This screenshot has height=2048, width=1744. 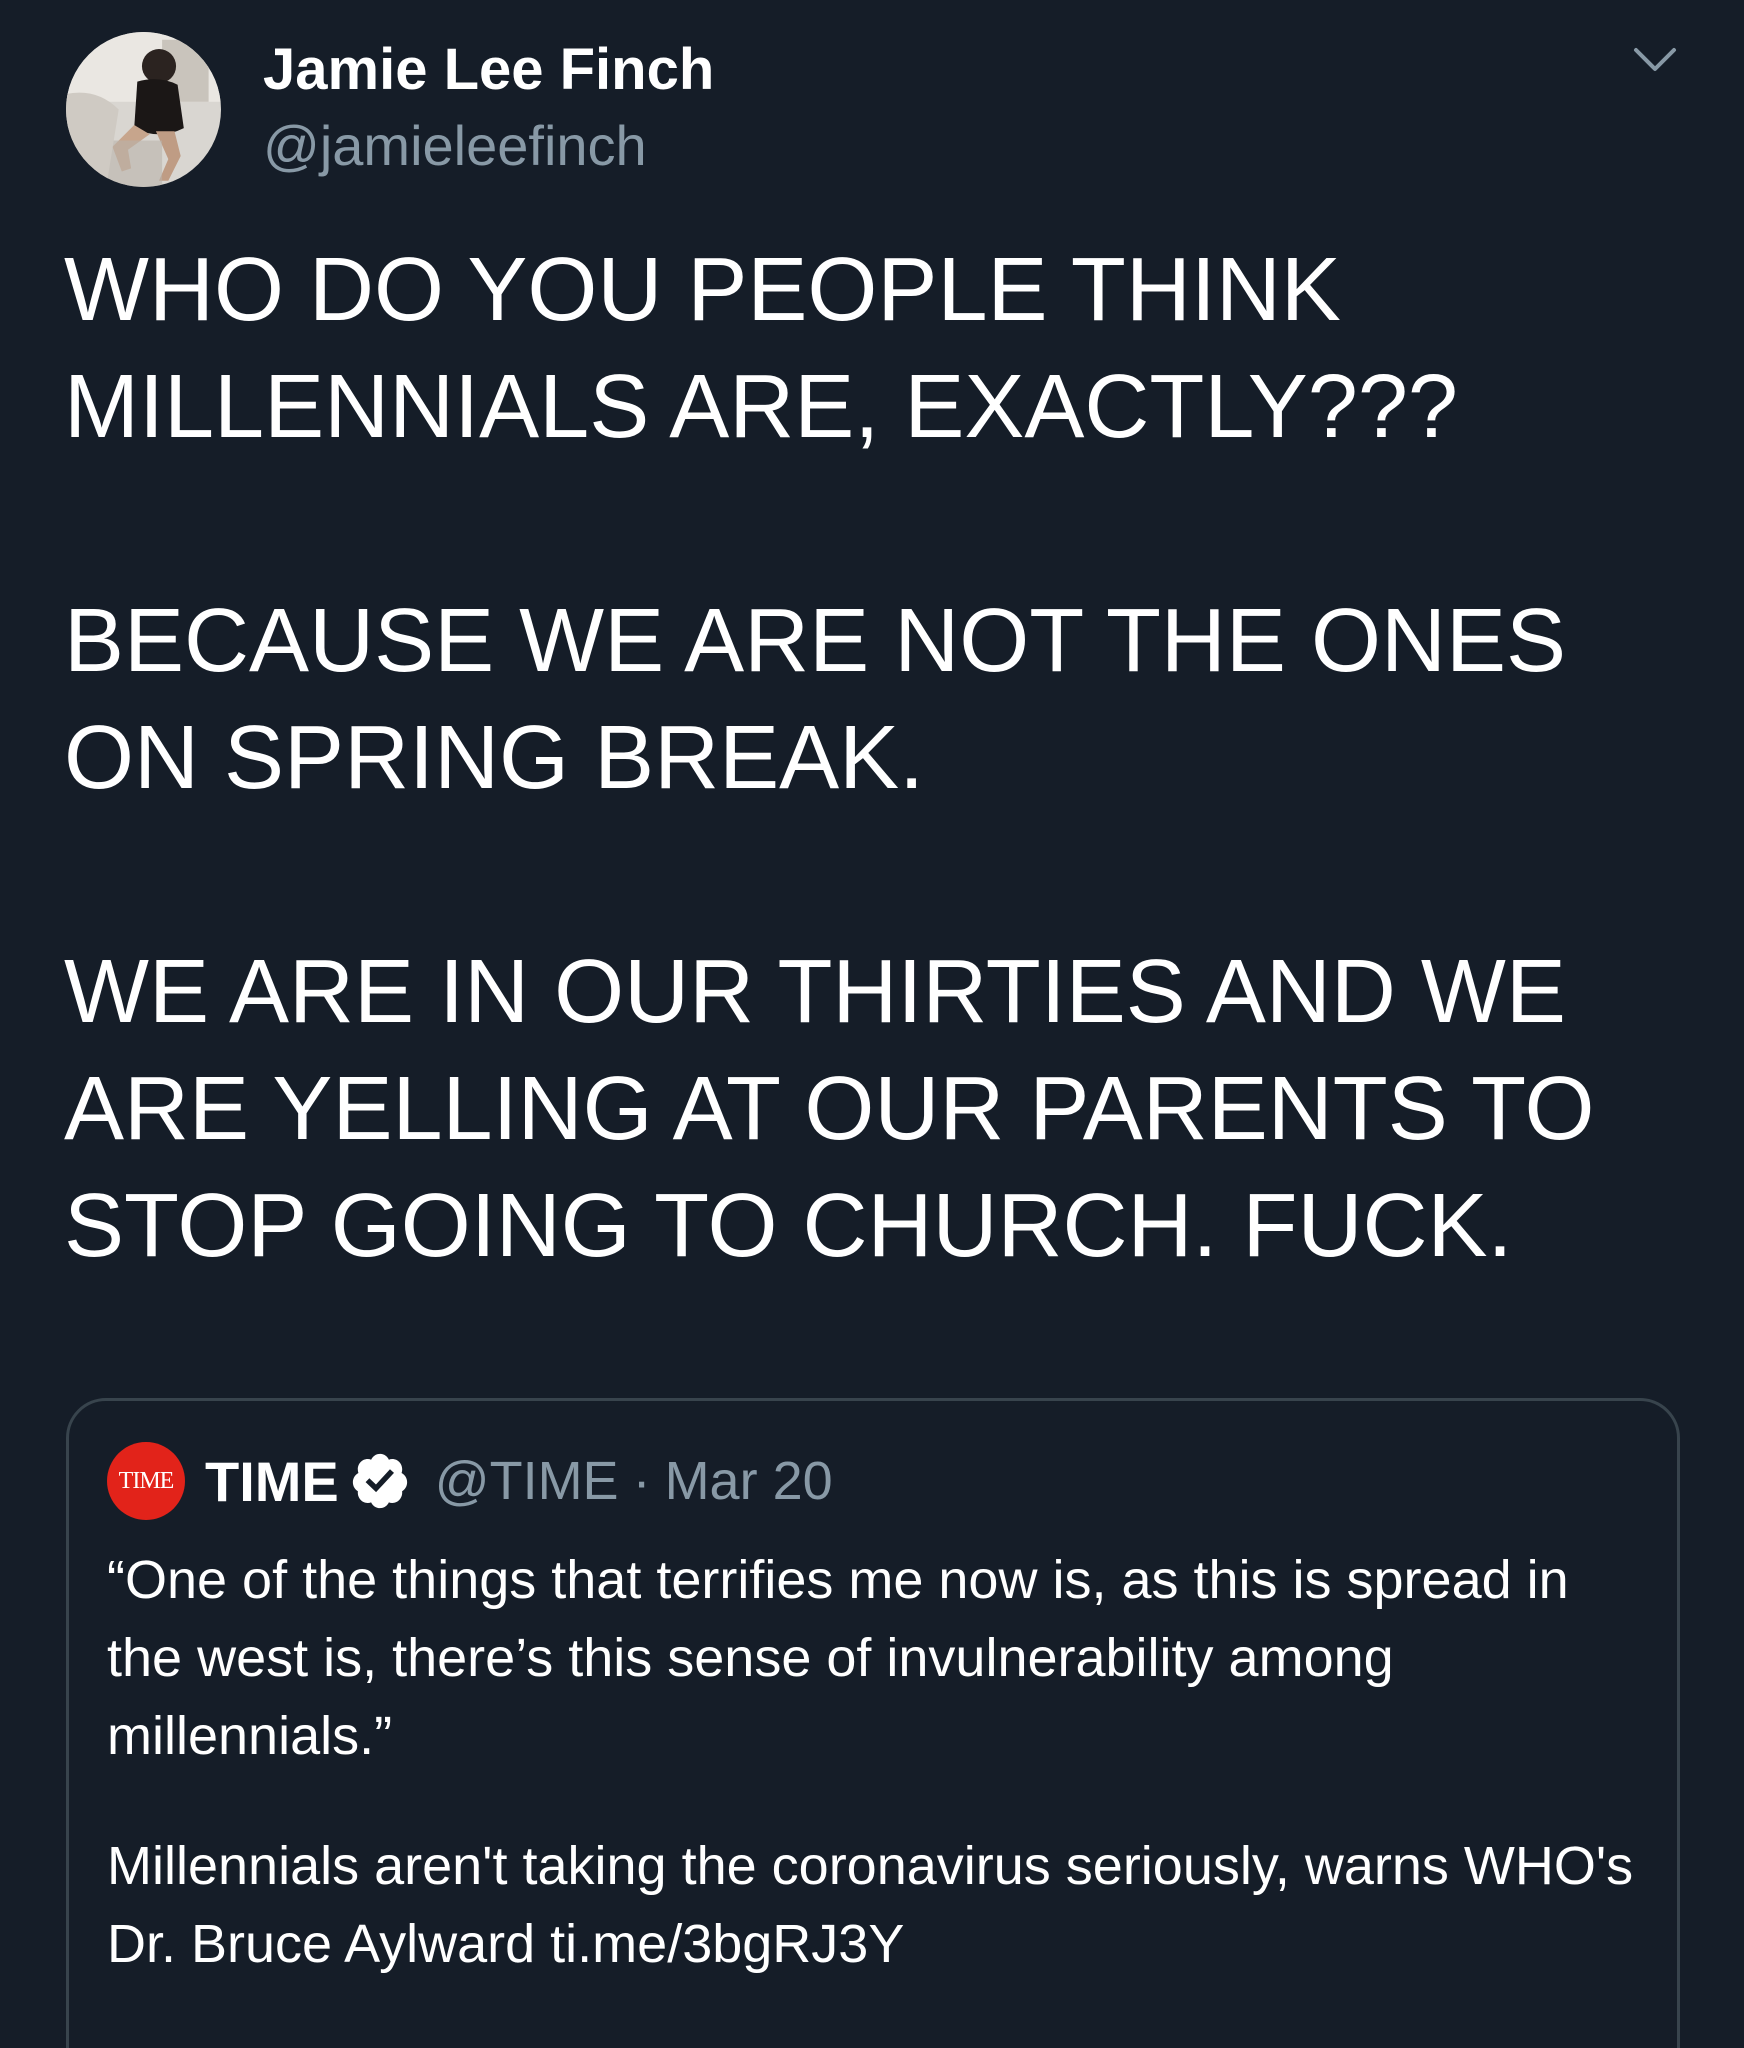 I want to click on author-avatar, so click(x=143, y=109).